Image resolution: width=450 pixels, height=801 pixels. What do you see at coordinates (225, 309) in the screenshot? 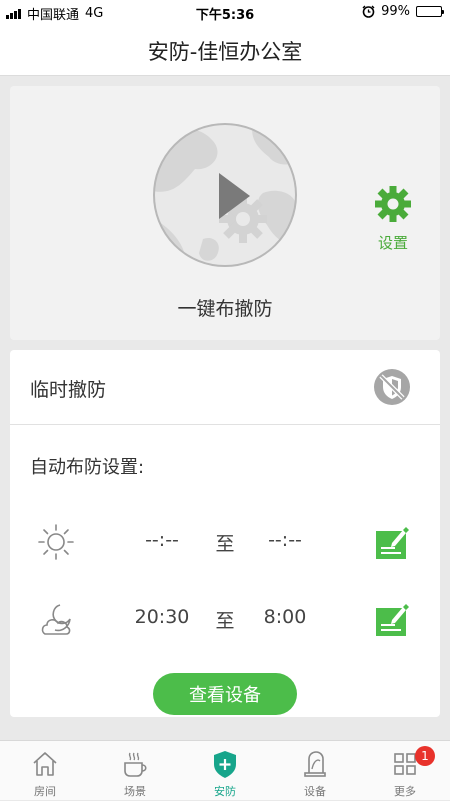
I see `one-key-arm-label: 一键布撤防` at bounding box center [225, 309].